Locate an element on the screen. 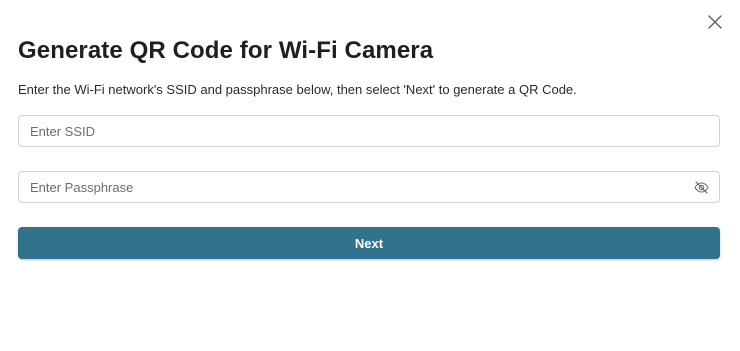 The image size is (740, 351). passphrase-input is located at coordinates (369, 187).